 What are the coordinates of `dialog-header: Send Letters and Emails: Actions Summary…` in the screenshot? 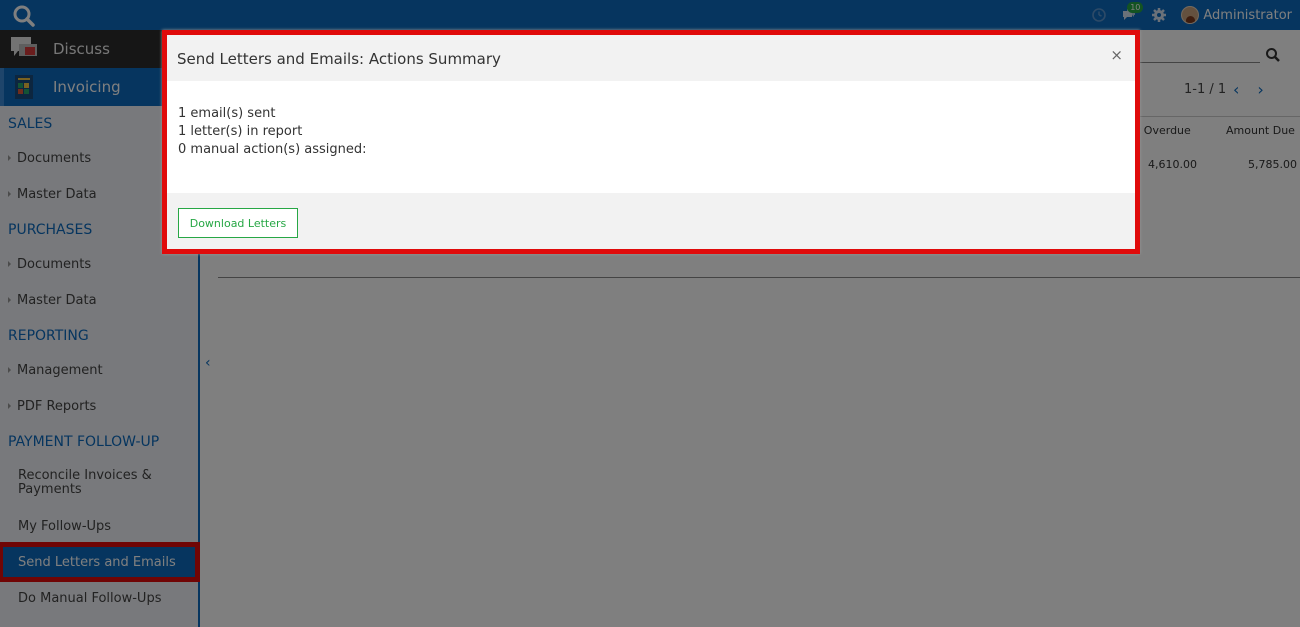 It's located at (651, 58).